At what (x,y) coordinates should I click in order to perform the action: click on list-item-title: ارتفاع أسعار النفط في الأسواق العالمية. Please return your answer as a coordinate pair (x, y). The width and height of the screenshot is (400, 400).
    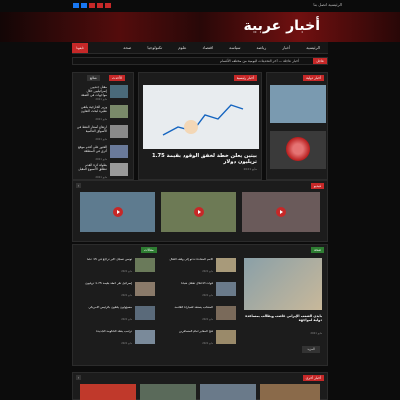
    Looking at the image, I should click on (91, 131).